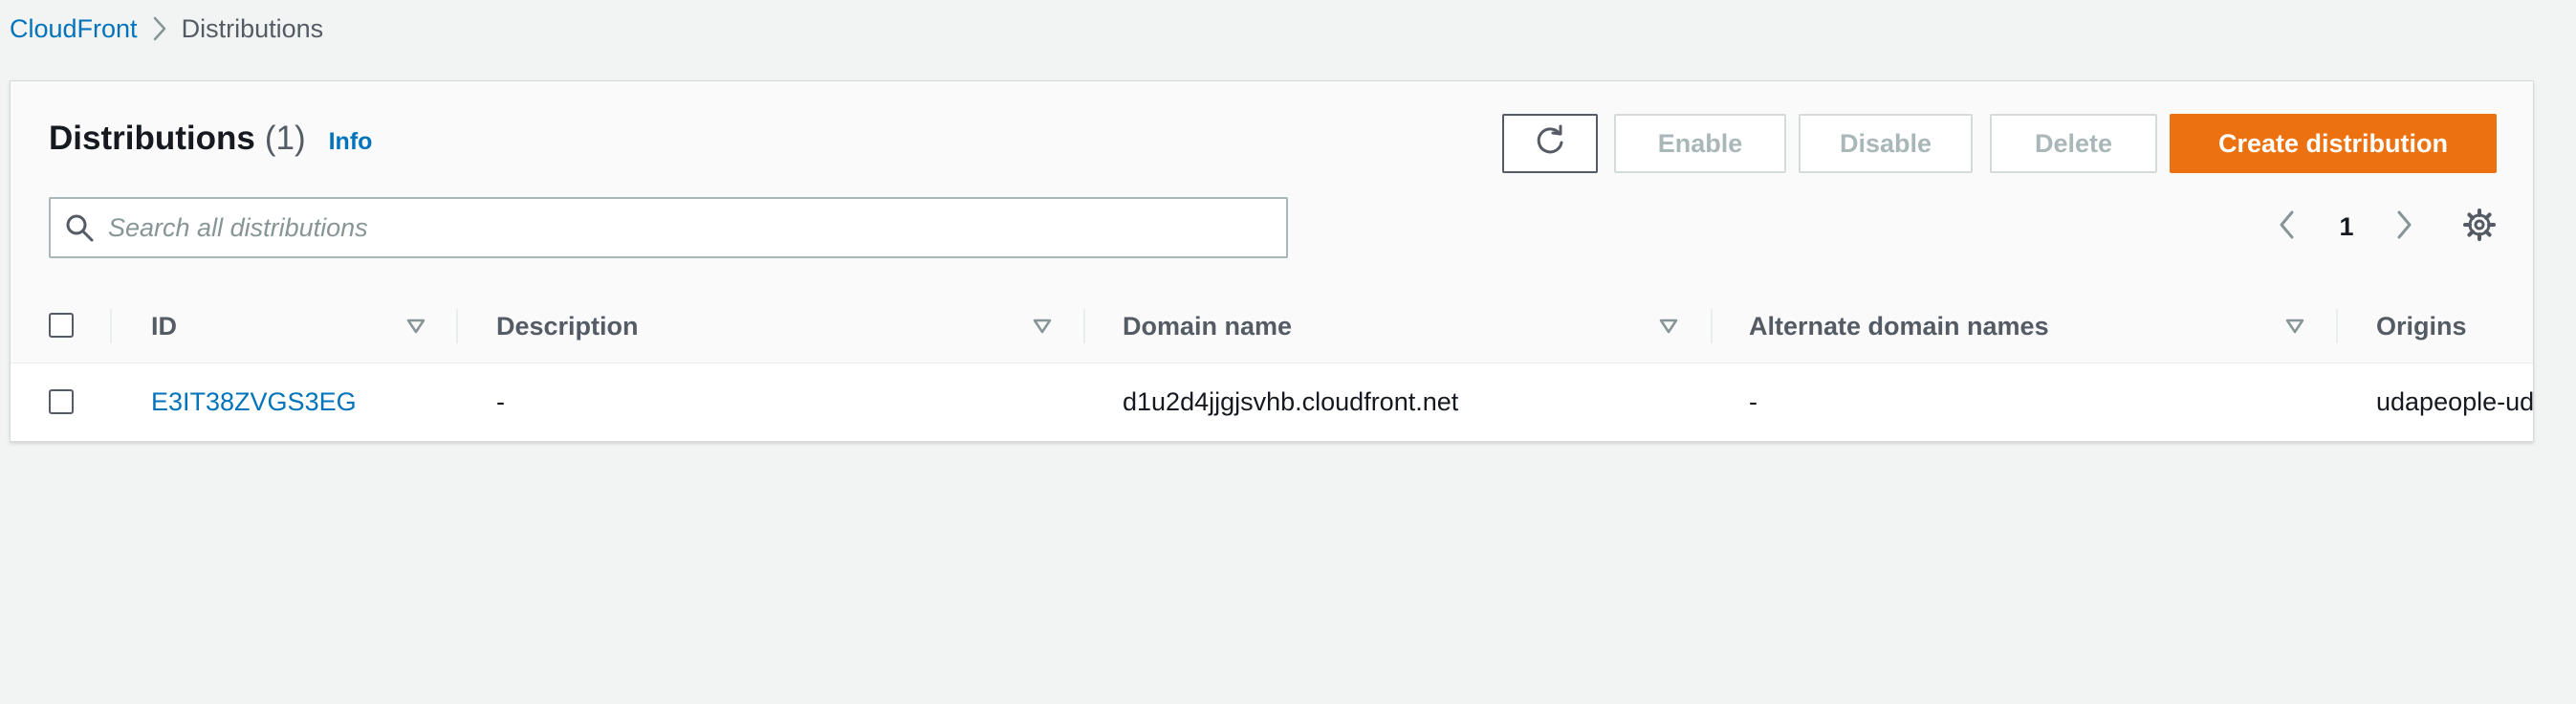 The image size is (2576, 704). Describe the element at coordinates (164, 326) in the screenshot. I see `column-header-id: ID` at that location.